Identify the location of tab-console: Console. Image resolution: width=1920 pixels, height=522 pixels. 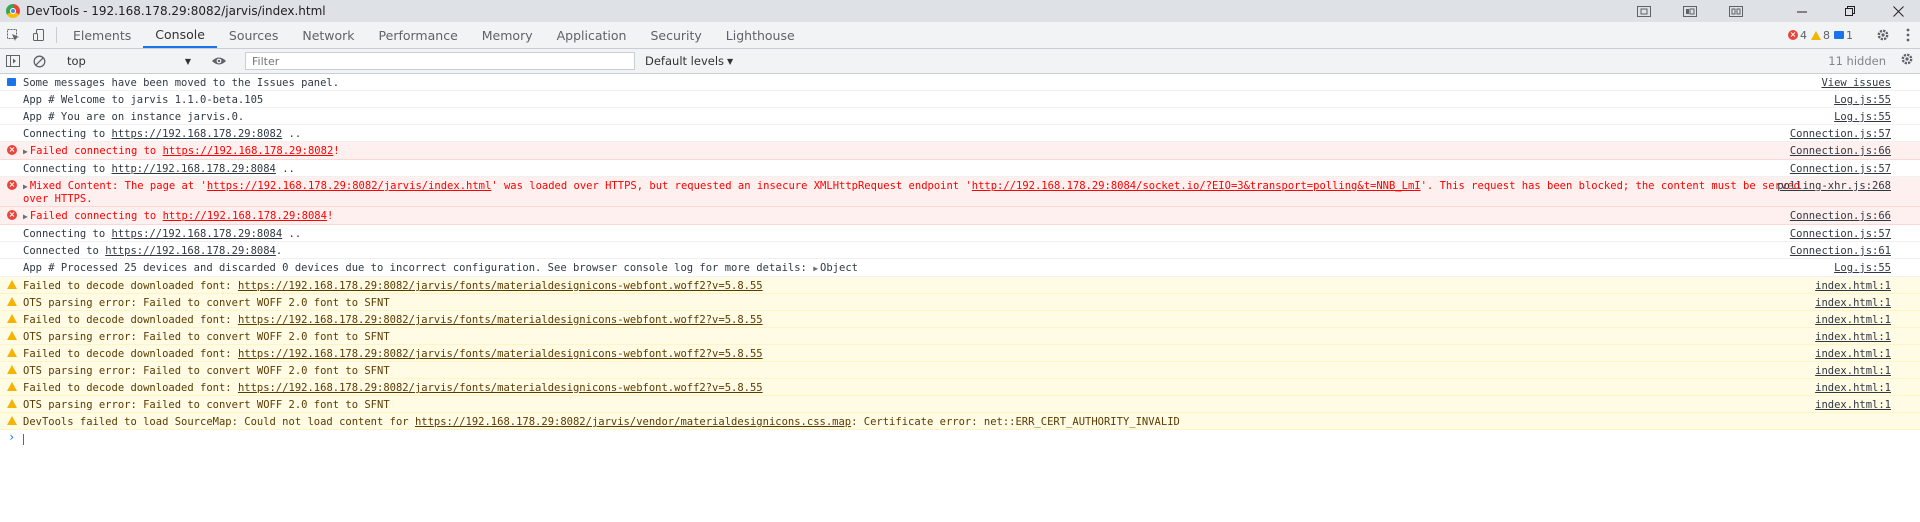
(180, 35).